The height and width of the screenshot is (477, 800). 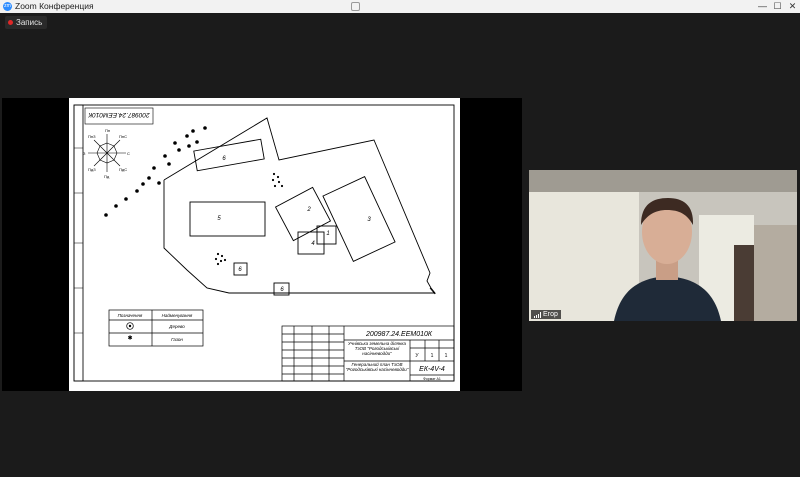 What do you see at coordinates (432, 356) in the screenshot?
I see `title-block-sheet: 1` at bounding box center [432, 356].